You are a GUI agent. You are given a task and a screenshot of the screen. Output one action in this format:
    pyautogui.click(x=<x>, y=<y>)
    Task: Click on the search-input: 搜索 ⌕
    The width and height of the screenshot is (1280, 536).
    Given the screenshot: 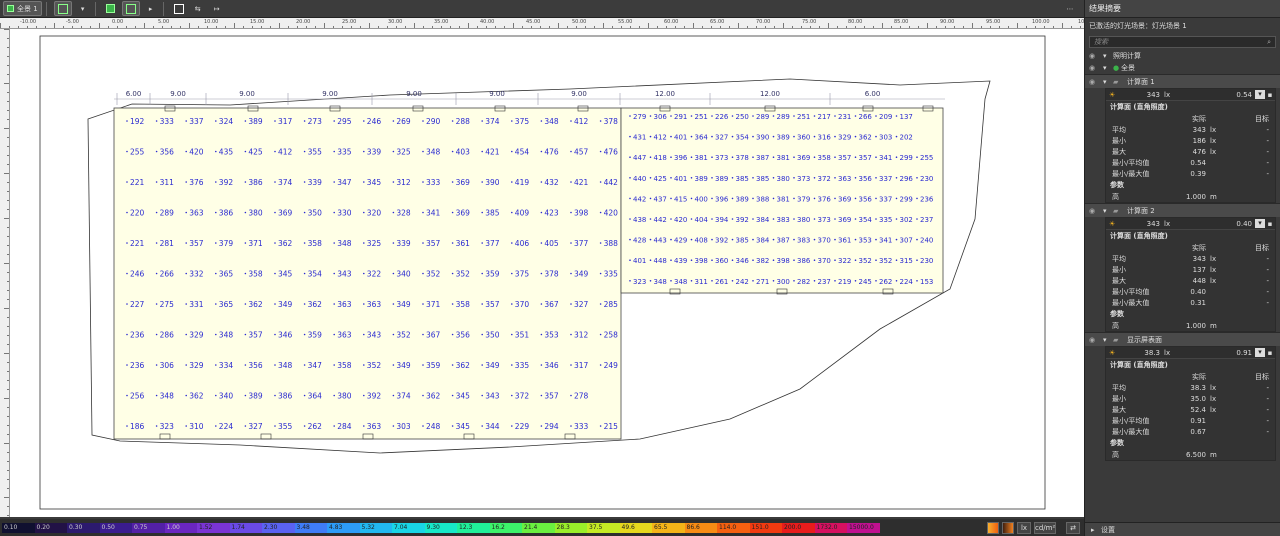 What is the action you would take?
    pyautogui.click(x=1182, y=42)
    